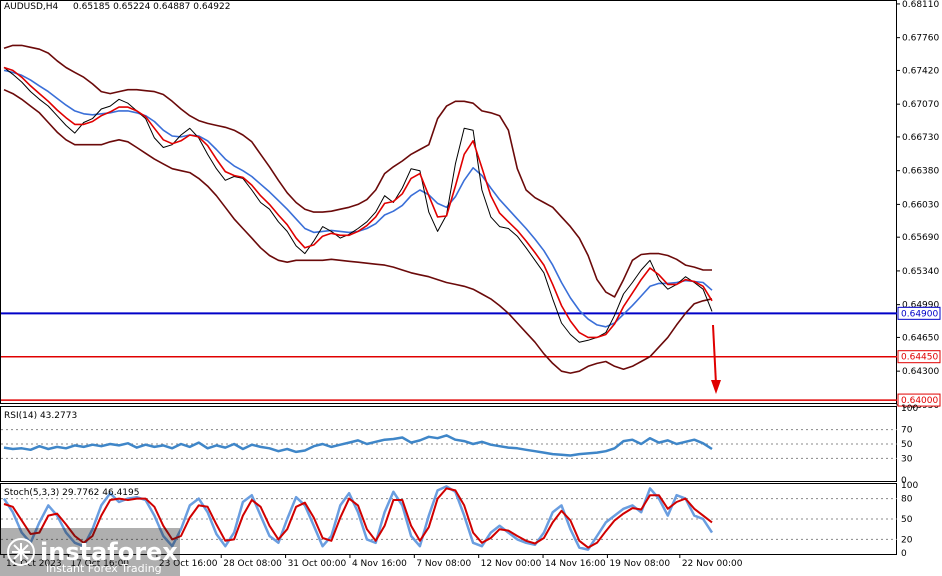 The width and height of the screenshot is (942, 576). What do you see at coordinates (920, 338) in the screenshot?
I see `price-y-tick-label: 0.64650` at bounding box center [920, 338].